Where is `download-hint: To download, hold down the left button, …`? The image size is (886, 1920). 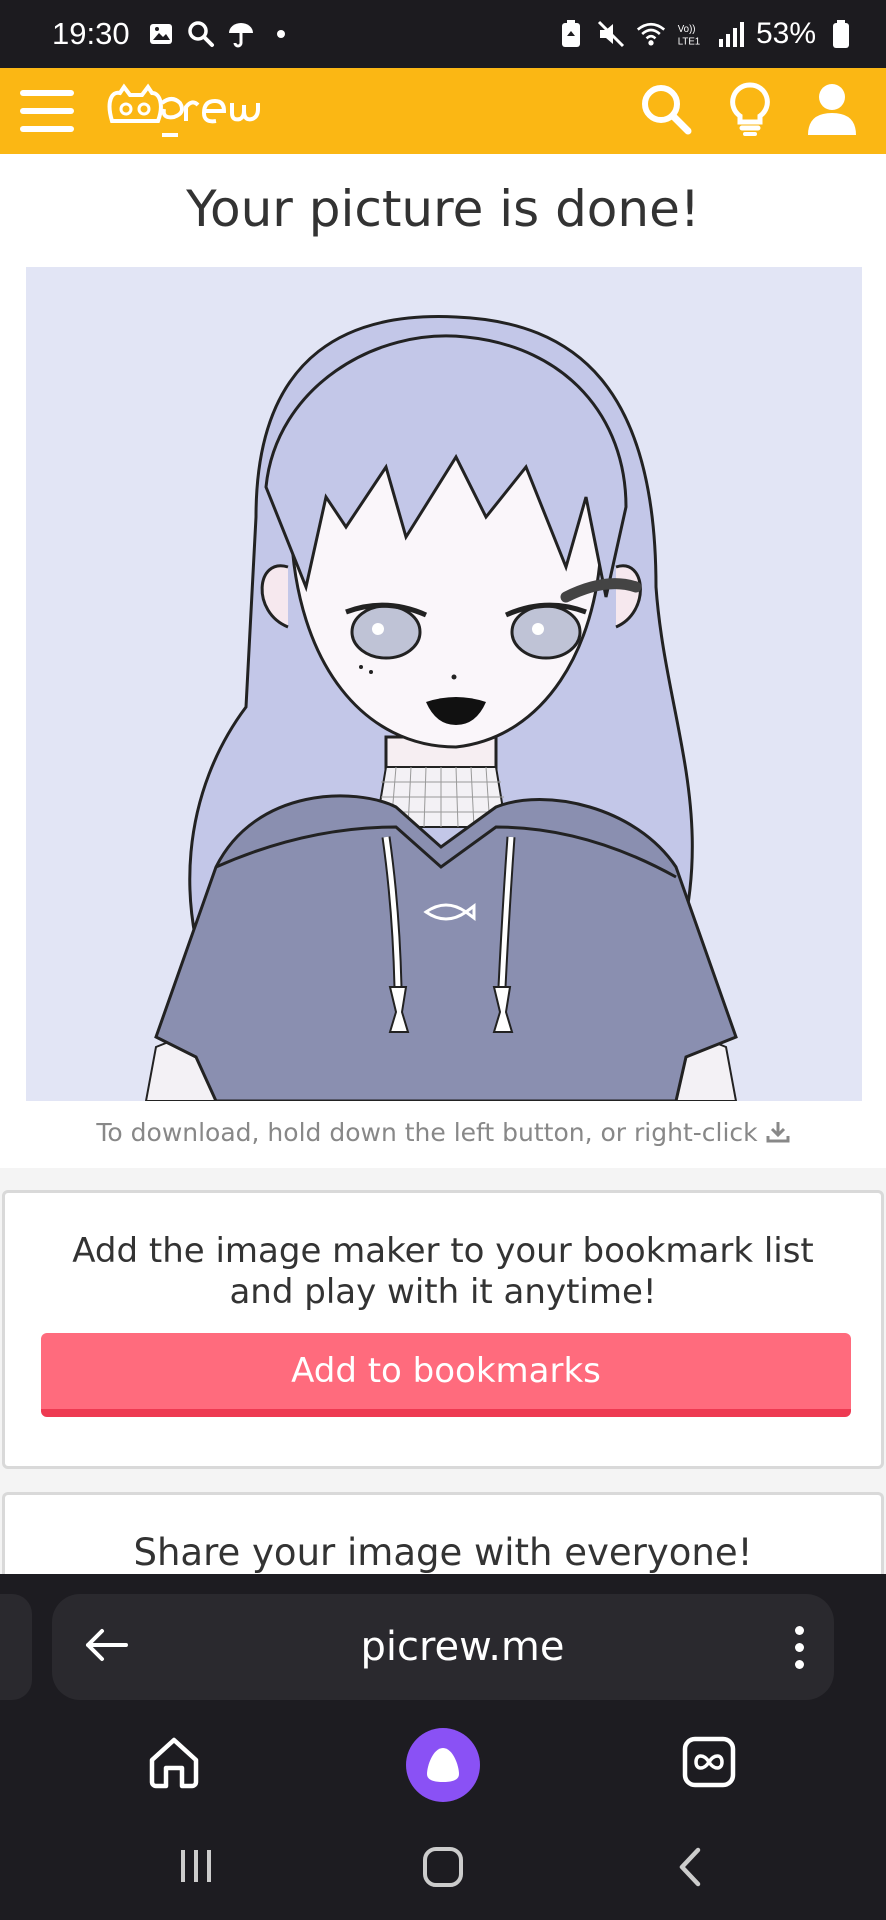
download-hint: To download, hold down the left button, … is located at coordinates (443, 1132).